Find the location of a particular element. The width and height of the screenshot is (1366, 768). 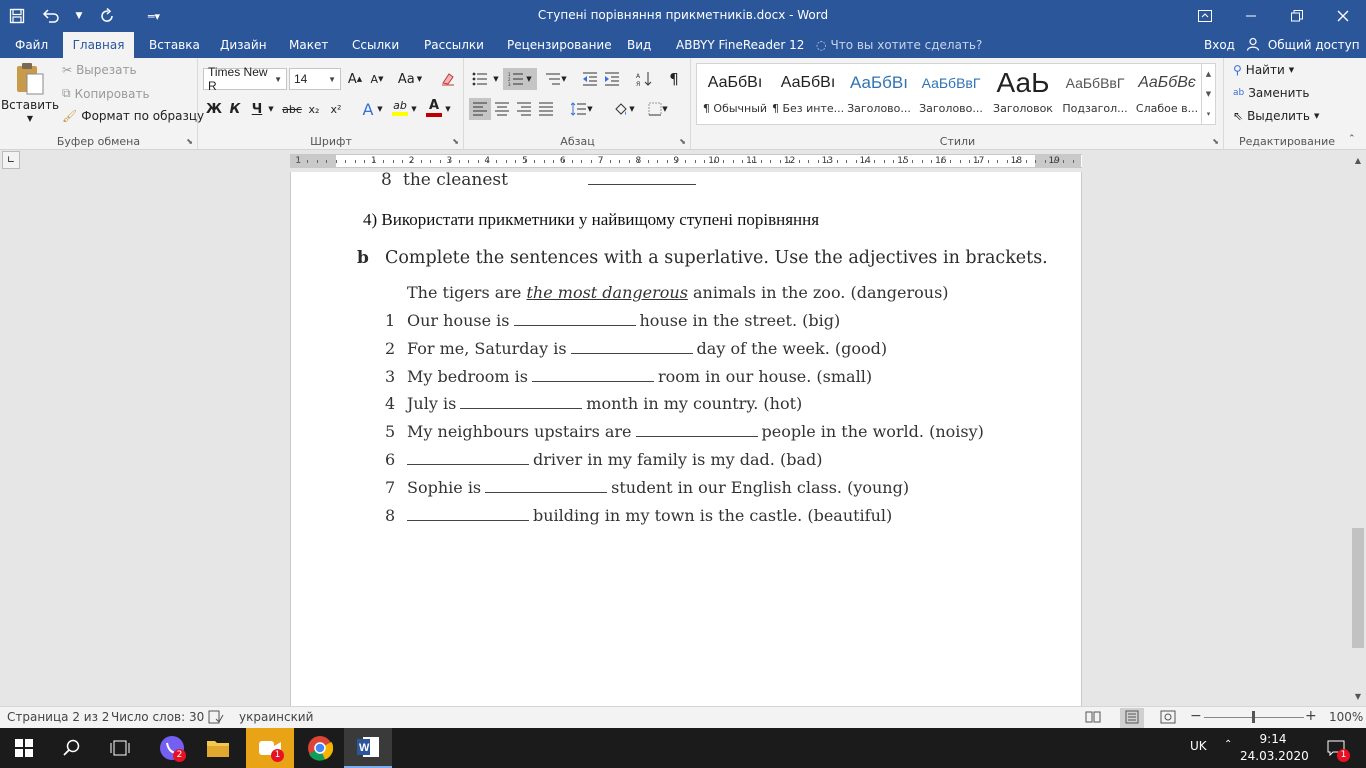

numbering-icon: 123 ▼ is located at coordinates (520, 79).